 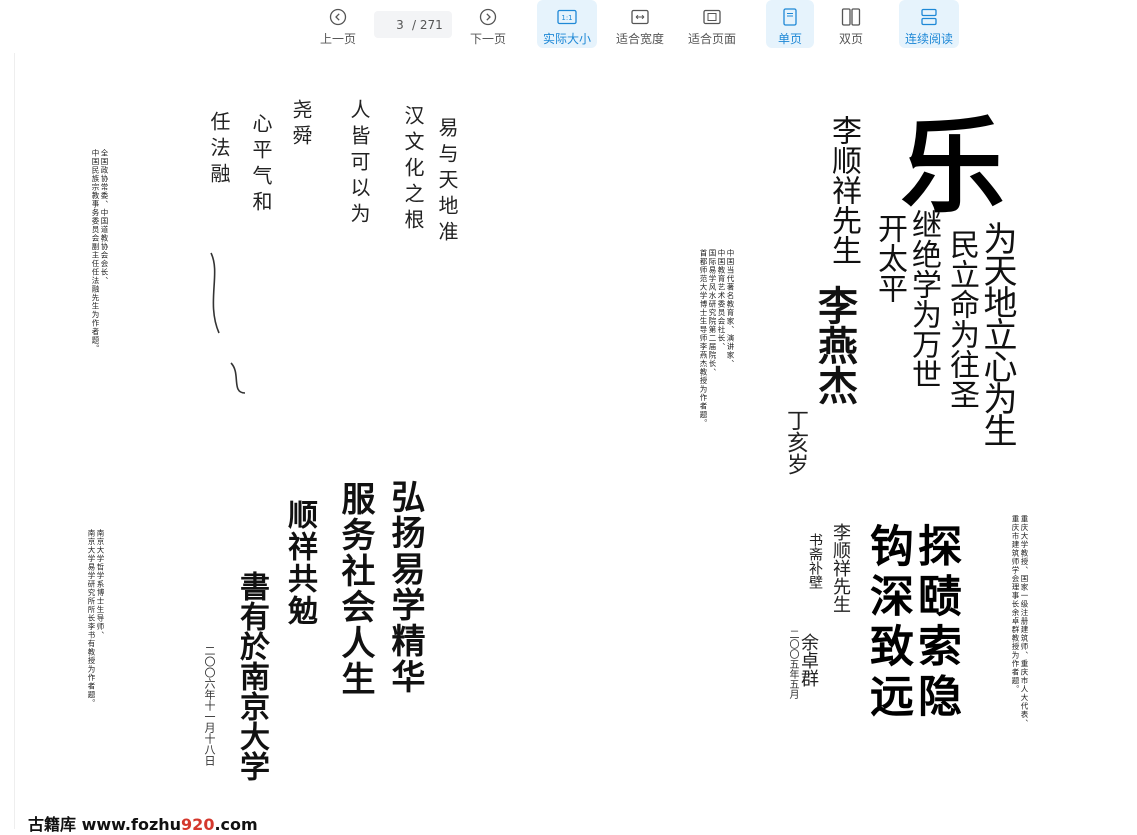 I want to click on site-url-prefix: www.fozhu, so click(x=131, y=824).